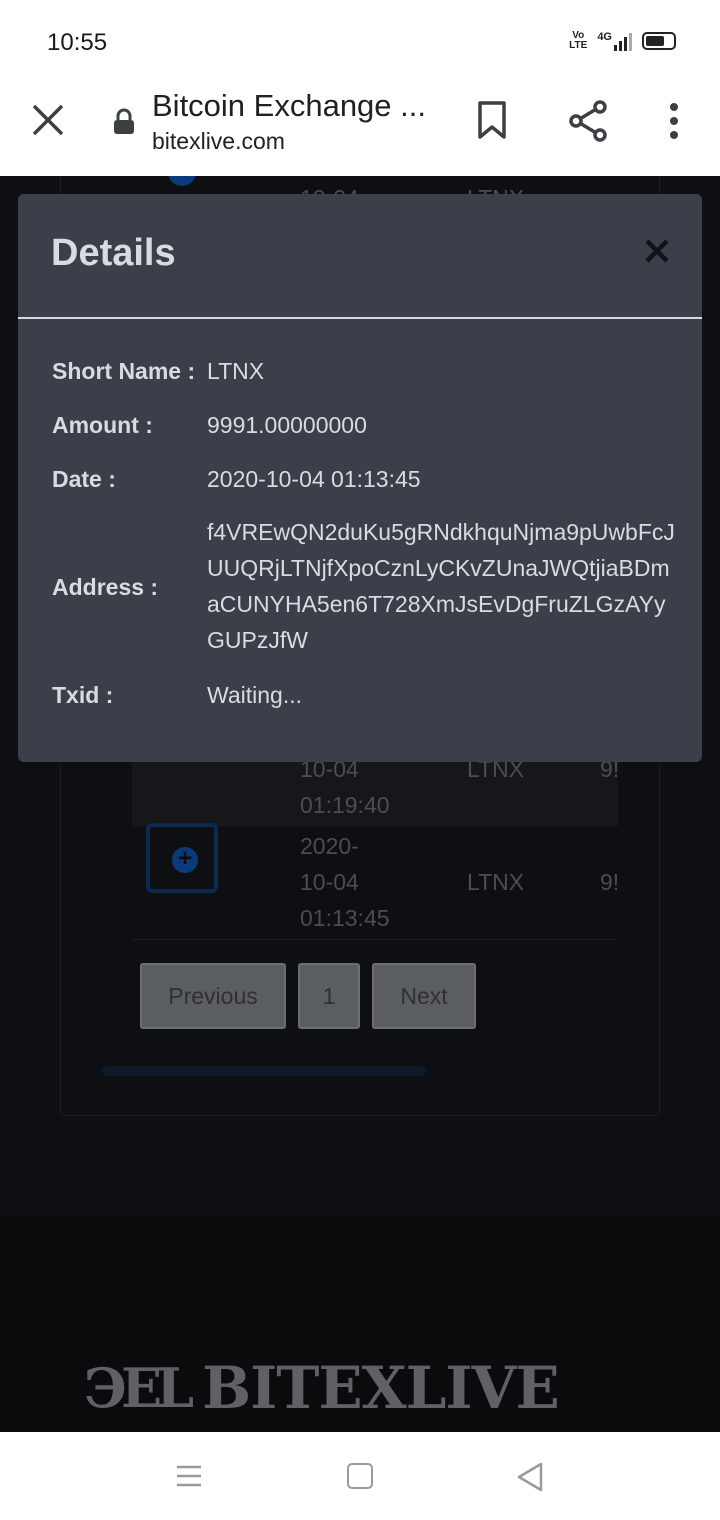 The height and width of the screenshot is (1520, 720). I want to click on status-bar: 10:55 Vo LTE 4G, so click(360, 44).